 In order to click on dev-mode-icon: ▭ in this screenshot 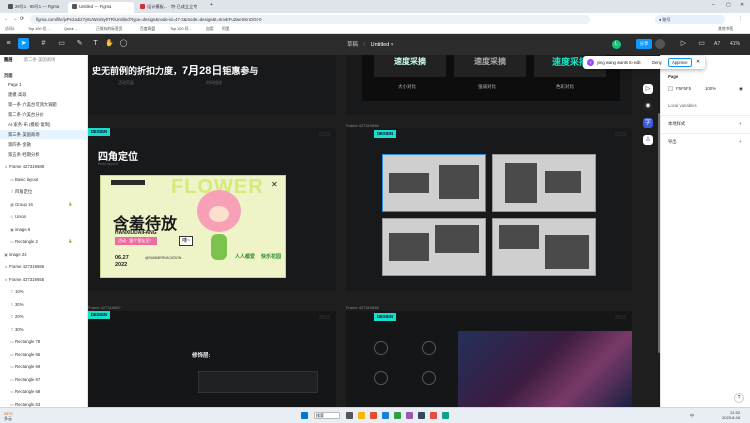, I will do `click(701, 43)`.